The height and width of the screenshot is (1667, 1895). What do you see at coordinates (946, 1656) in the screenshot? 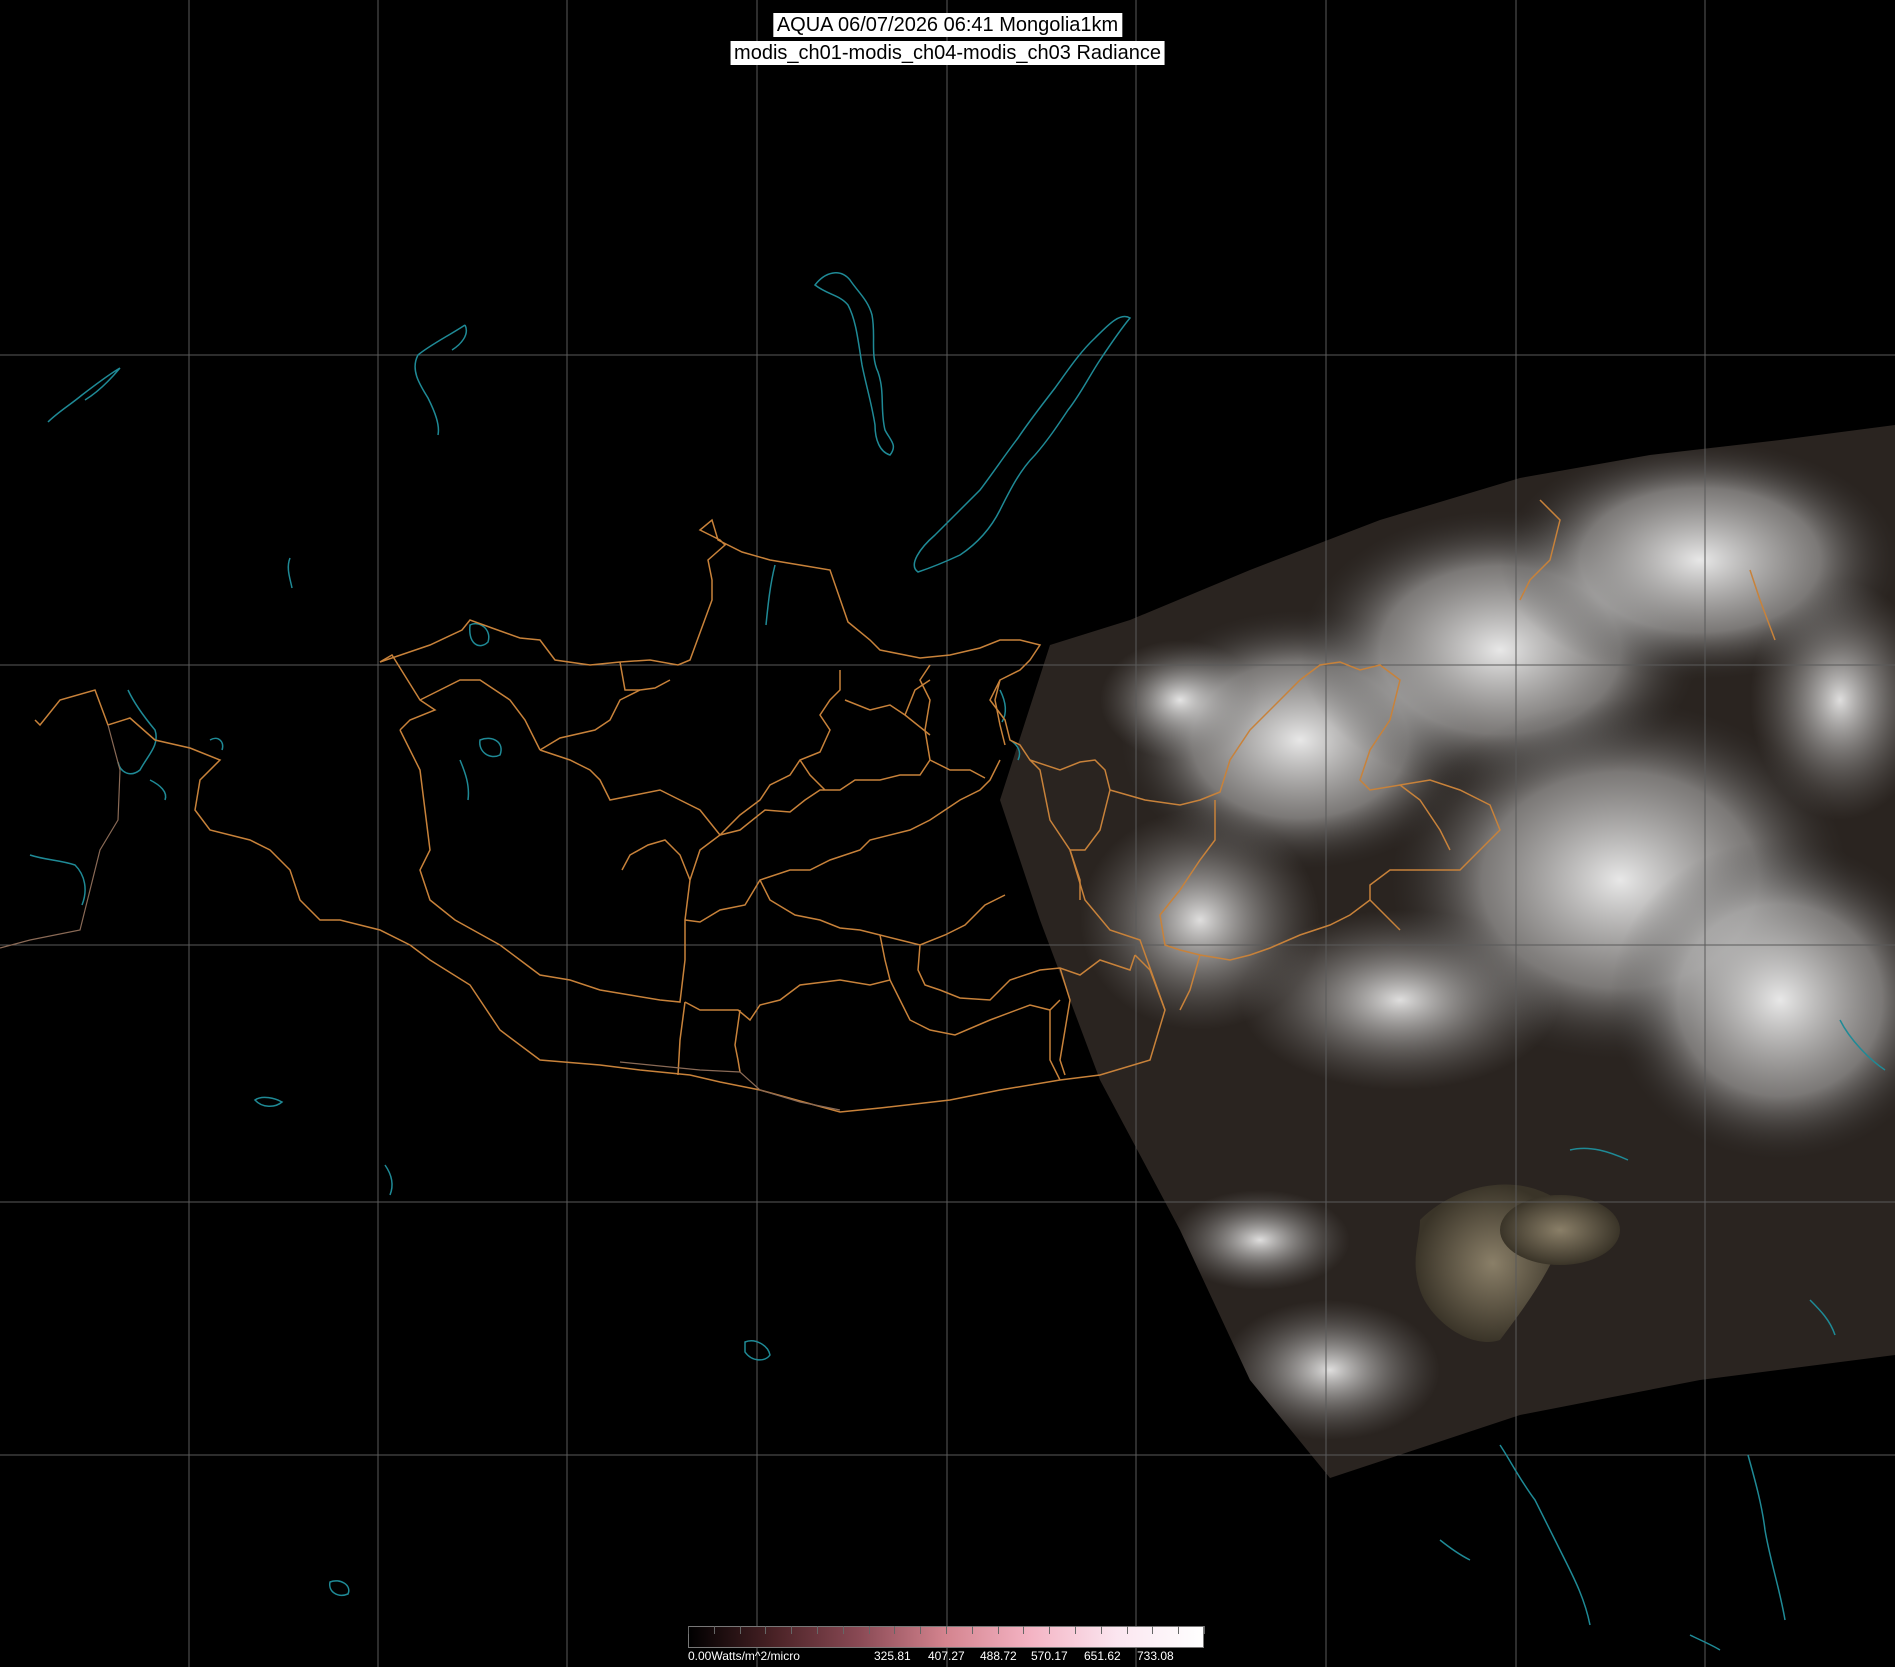
I see `colorbar-tick-label: 407.27` at bounding box center [946, 1656].